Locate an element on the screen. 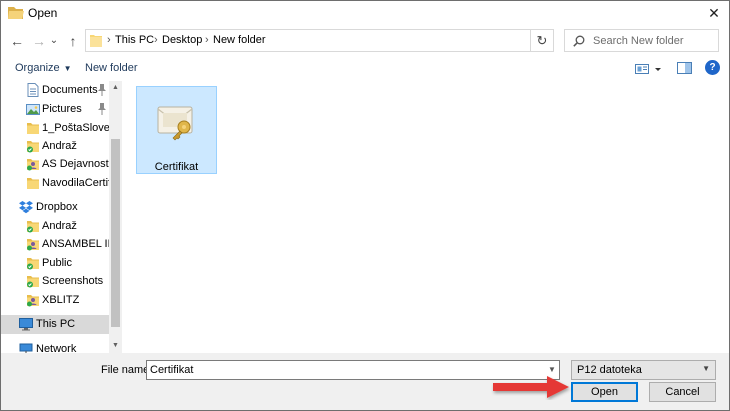  sidebar-item-label: AS Dejavnosti is located at coordinates (75, 164).